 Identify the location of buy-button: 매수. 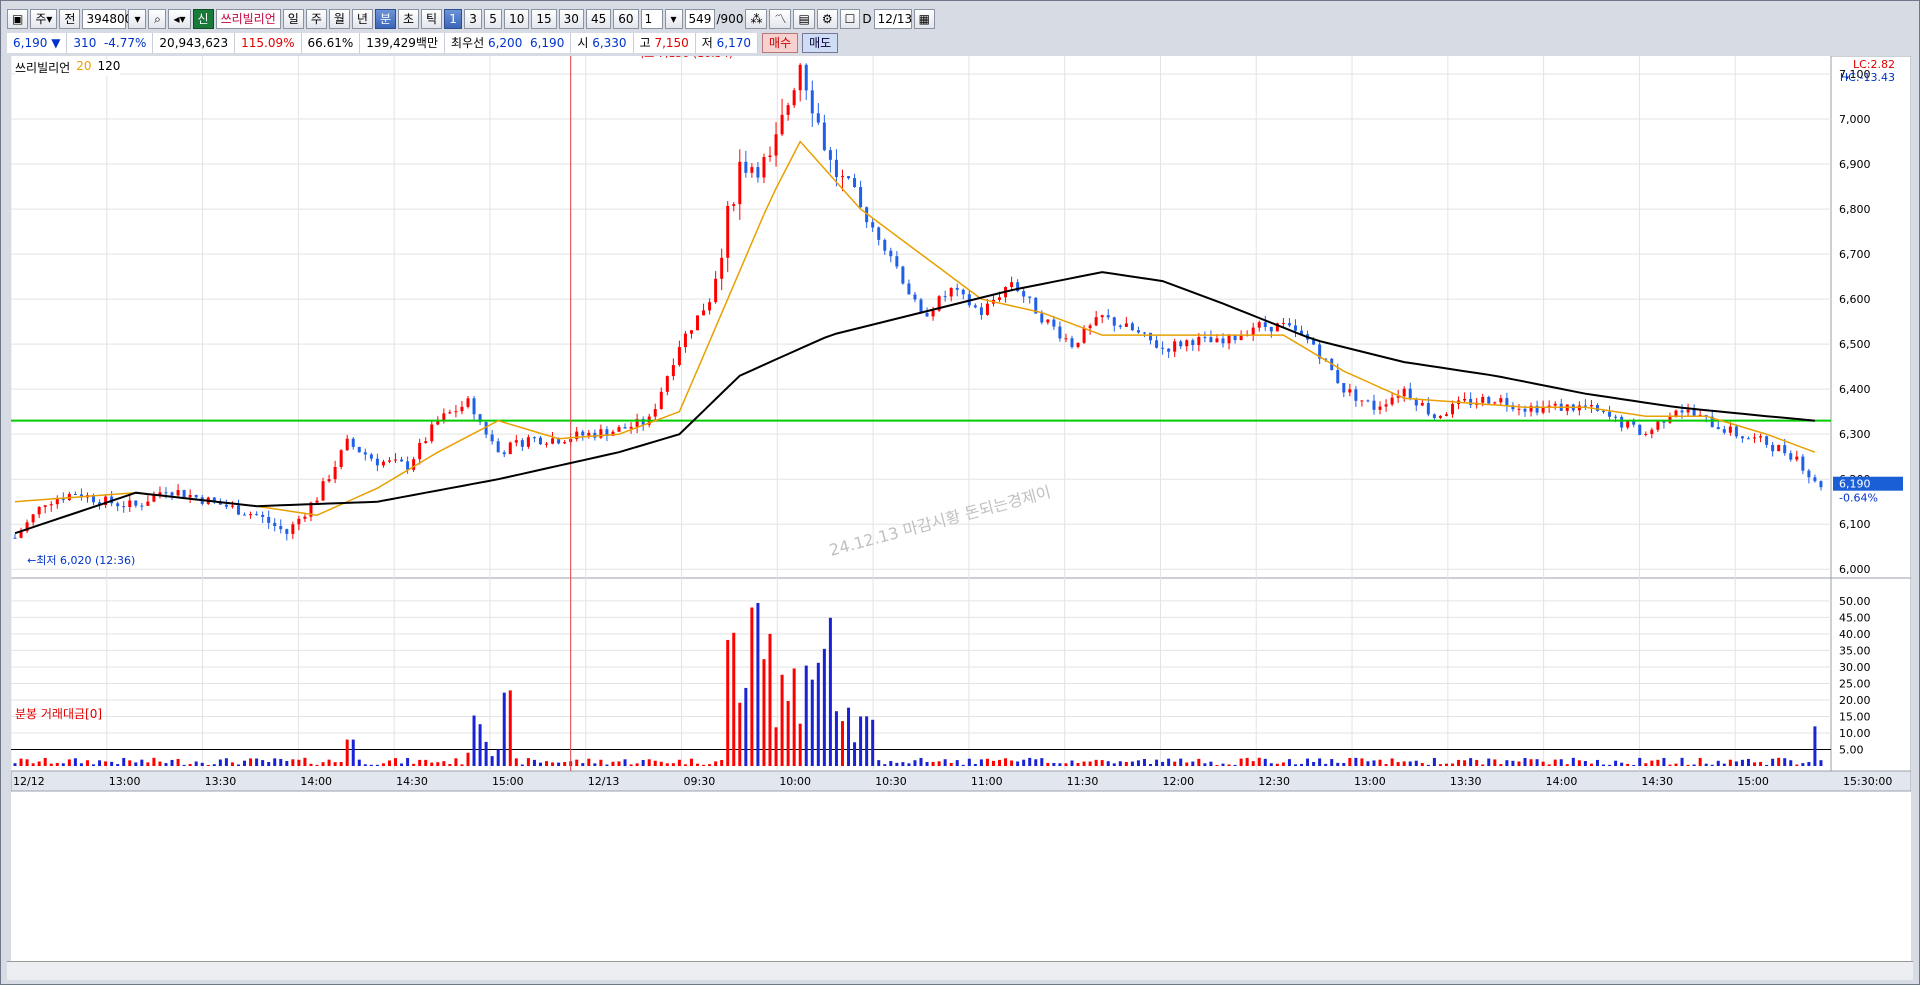
(780, 43).